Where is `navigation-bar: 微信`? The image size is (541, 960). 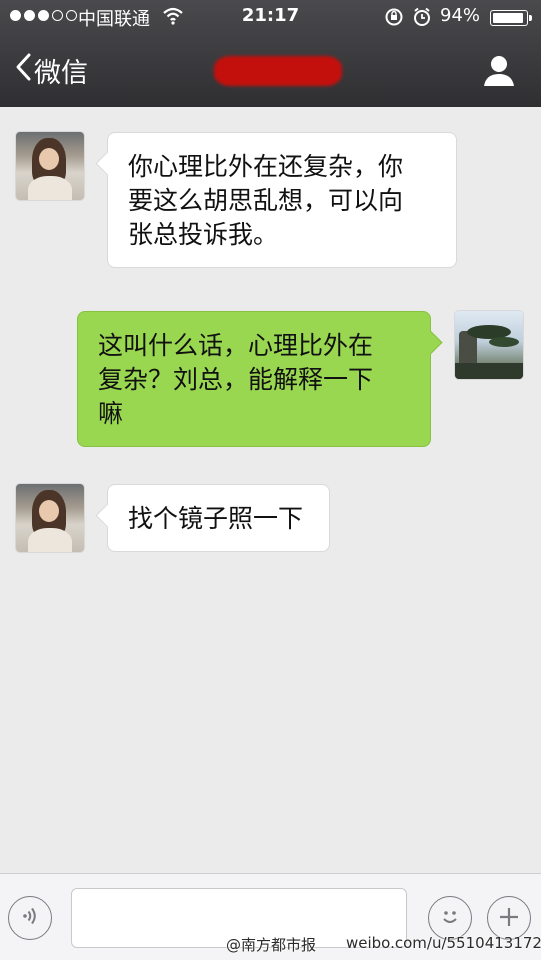 navigation-bar: 微信 is located at coordinates (270, 71).